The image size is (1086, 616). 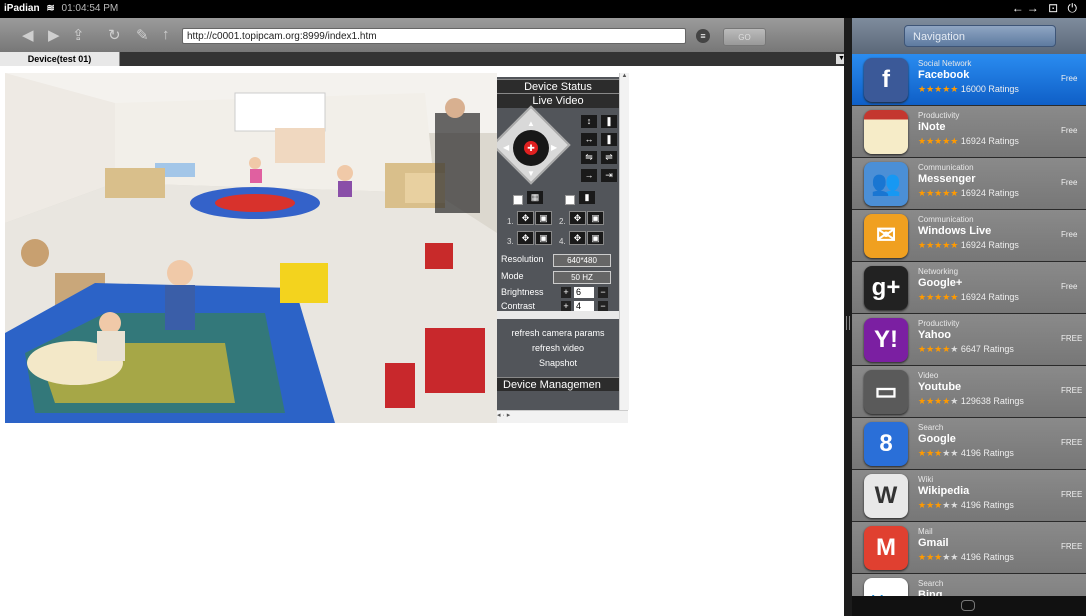 I want to click on flip-icon: ⇋, so click(x=589, y=157).